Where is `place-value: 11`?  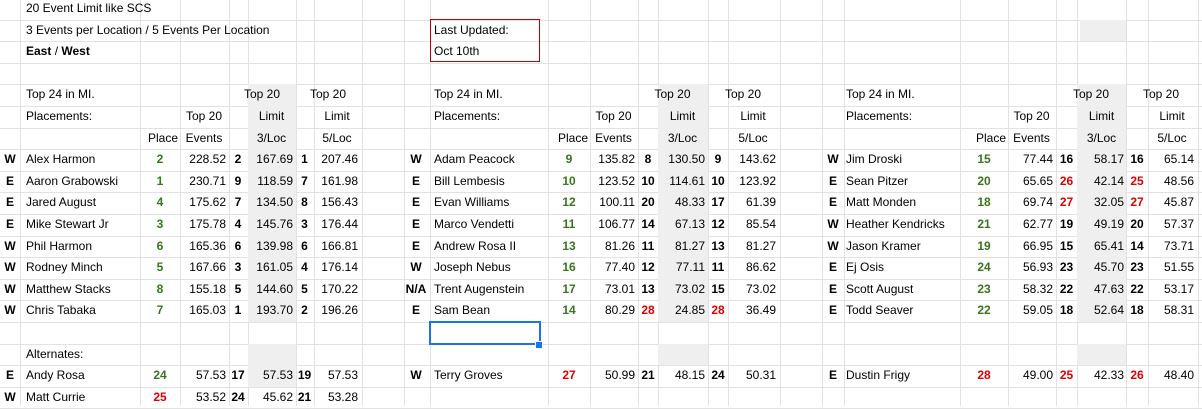
place-value: 11 is located at coordinates (569, 224).